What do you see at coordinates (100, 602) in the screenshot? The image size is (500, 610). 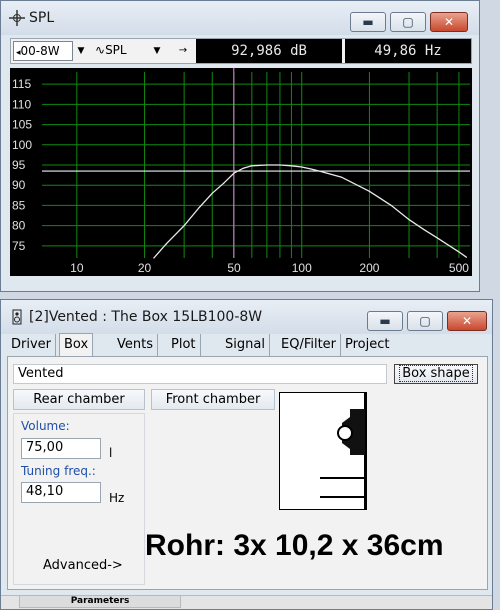 I see `parameters-tab: Parameters` at bounding box center [100, 602].